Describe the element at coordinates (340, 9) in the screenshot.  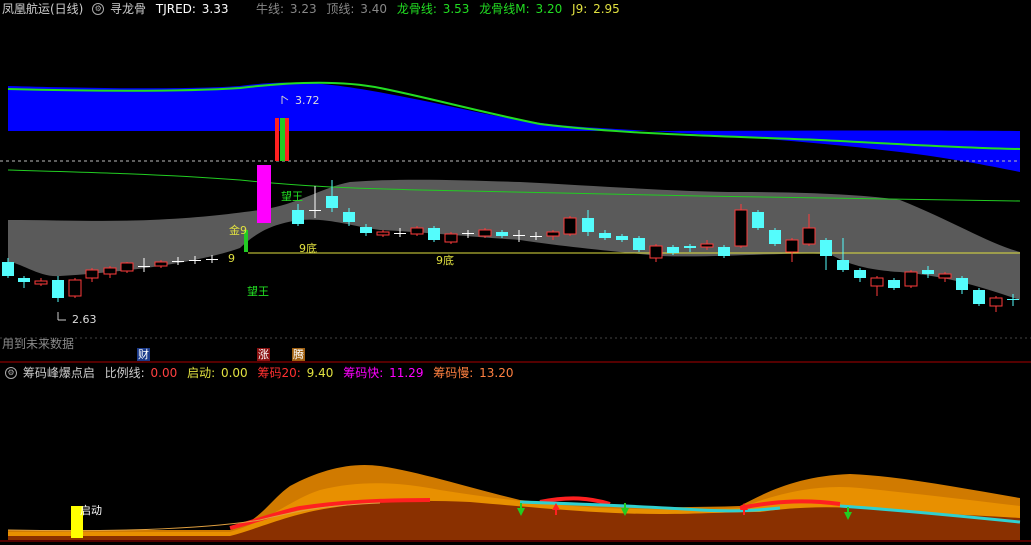
I see `ding-label: 顶线:` at that location.